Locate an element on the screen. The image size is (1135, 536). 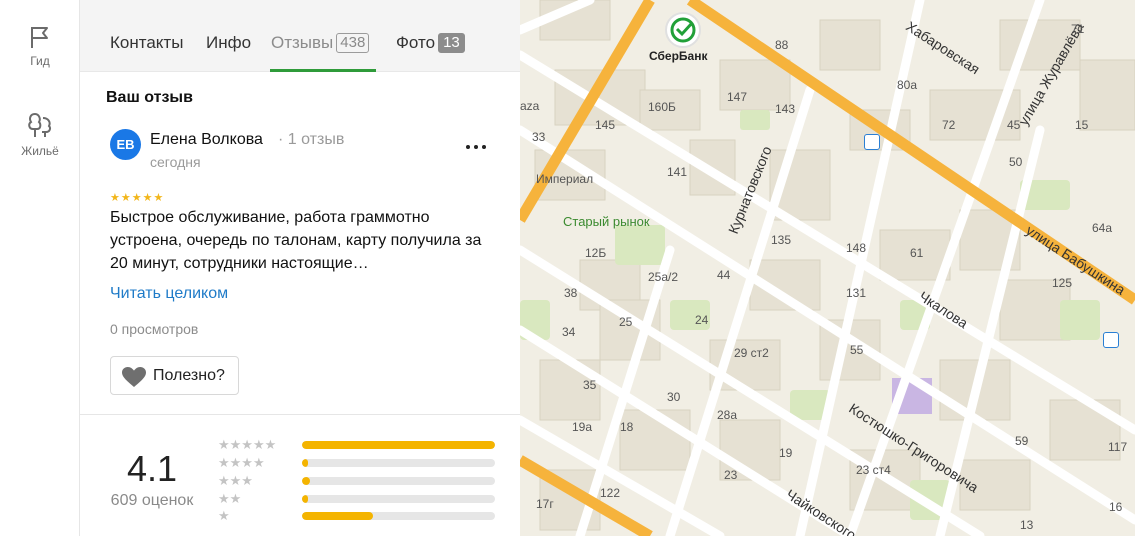
avatar: ЕВ is located at coordinates (125, 144).